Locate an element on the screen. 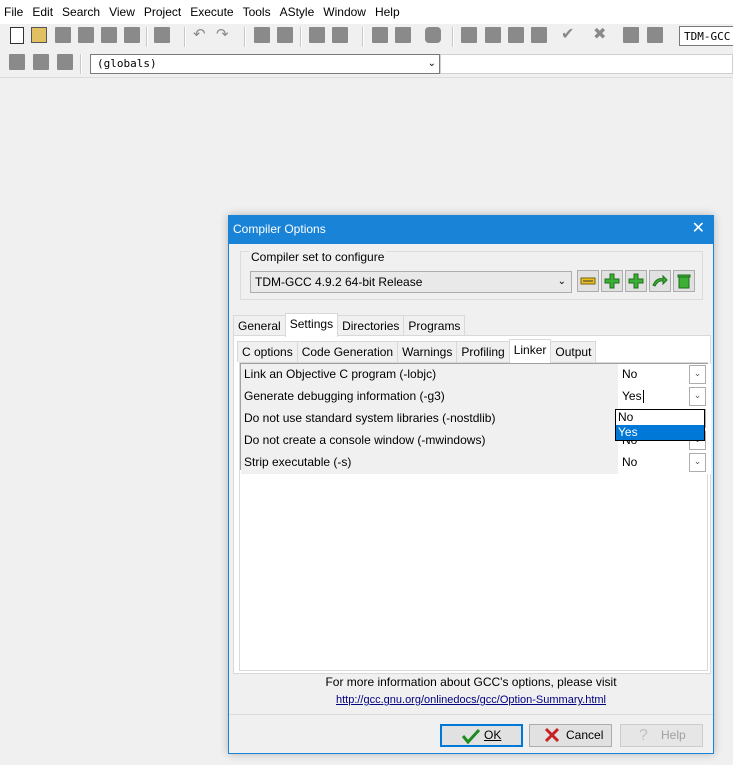 Image resolution: width=733 pixels, height=765 pixels. debug-icon is located at coordinates (631, 35).